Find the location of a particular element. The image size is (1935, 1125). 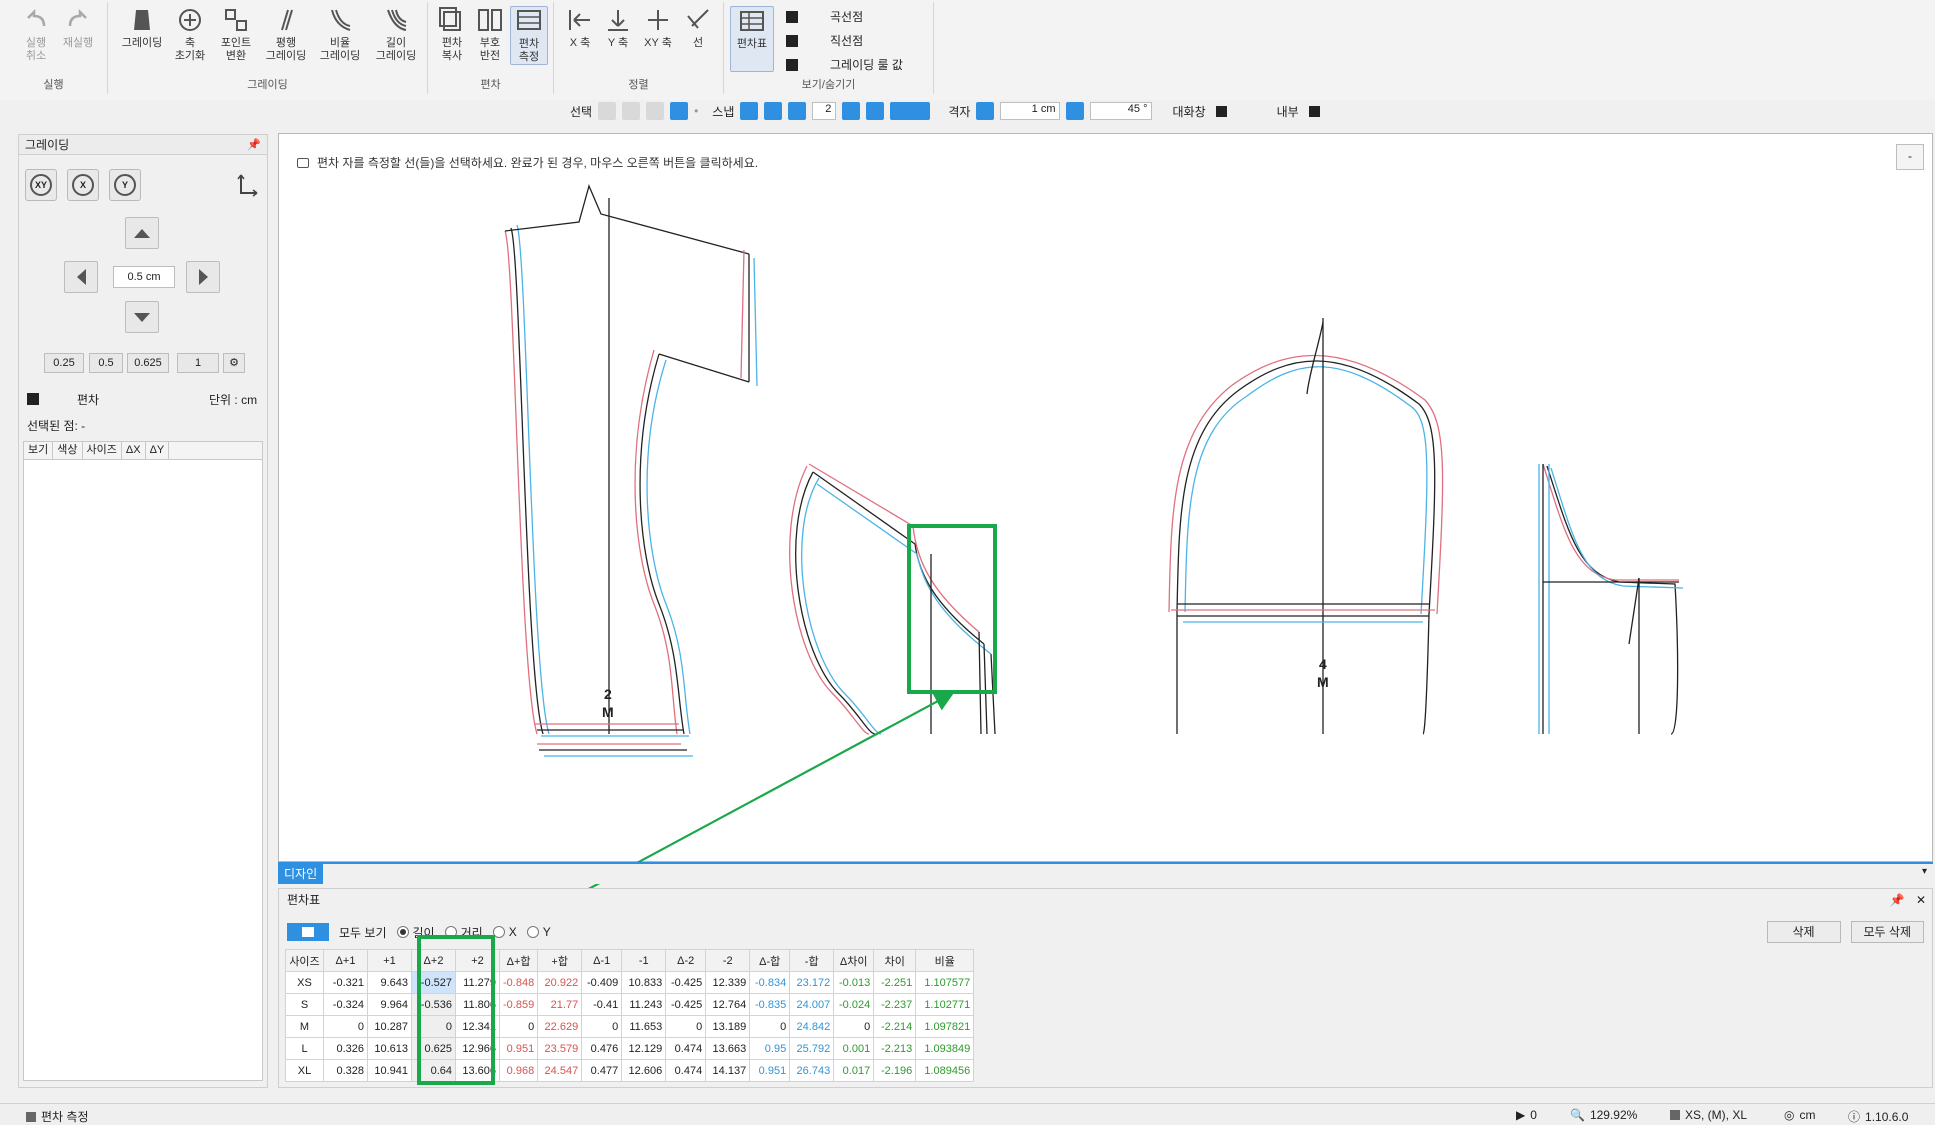

dev-table-button: 편차표 is located at coordinates (752, 39).